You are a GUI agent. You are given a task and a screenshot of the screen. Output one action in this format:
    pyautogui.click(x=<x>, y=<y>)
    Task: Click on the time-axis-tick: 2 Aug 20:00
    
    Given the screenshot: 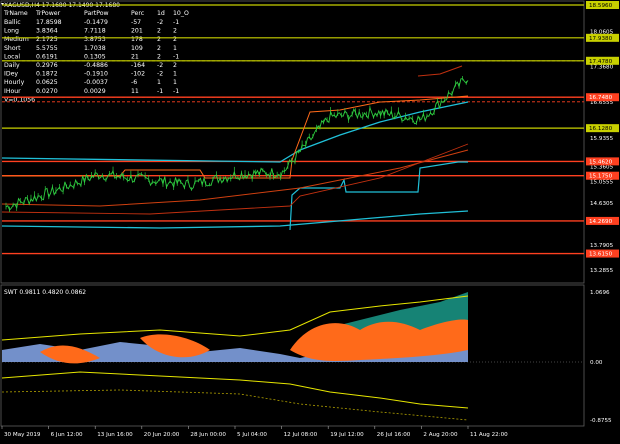 What is the action you would take?
    pyautogui.click(x=440, y=435)
    